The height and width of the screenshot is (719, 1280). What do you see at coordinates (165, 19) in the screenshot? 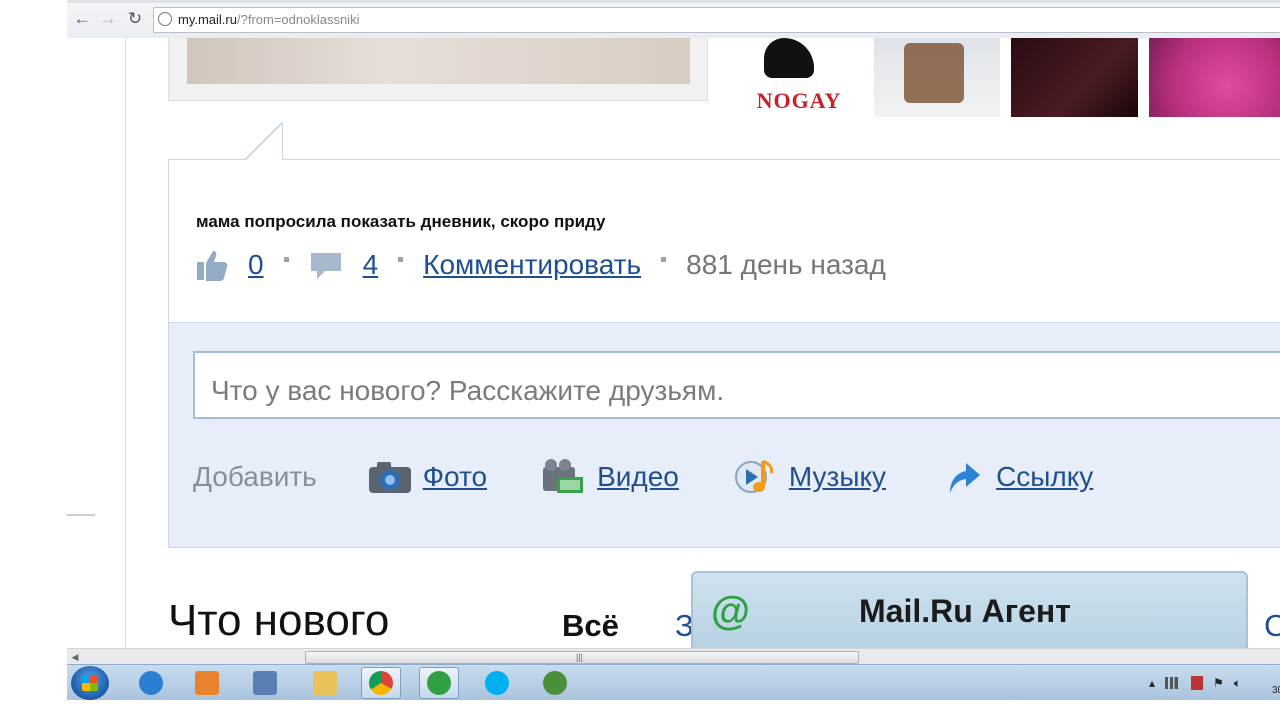
I see `globe-icon` at bounding box center [165, 19].